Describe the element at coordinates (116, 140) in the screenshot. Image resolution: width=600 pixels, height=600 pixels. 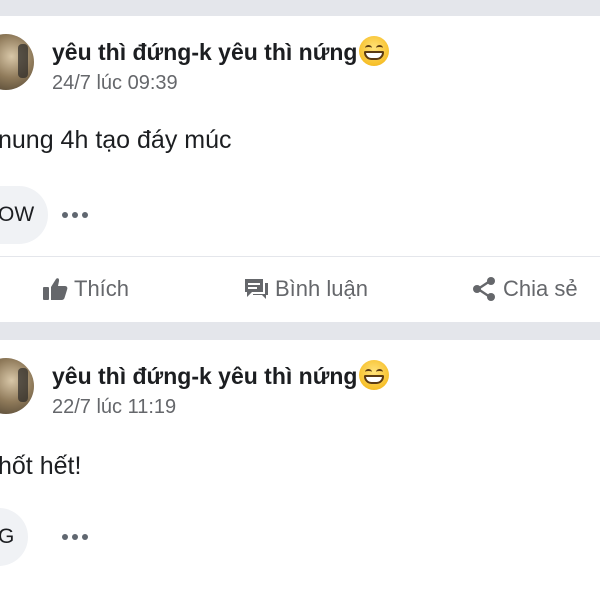
I see `post-text: nung 4h tạo đáy múc` at that location.